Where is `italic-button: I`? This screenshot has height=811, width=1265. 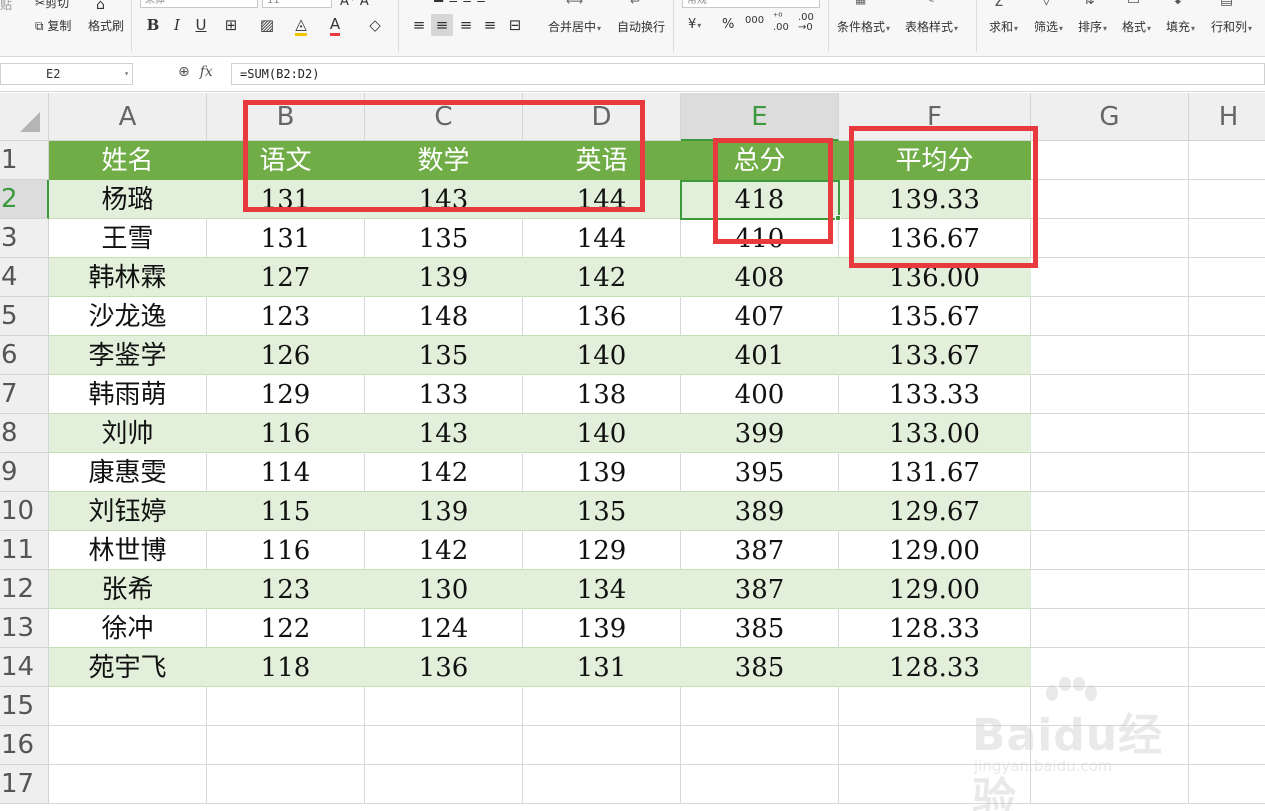
italic-button: I is located at coordinates (177, 25).